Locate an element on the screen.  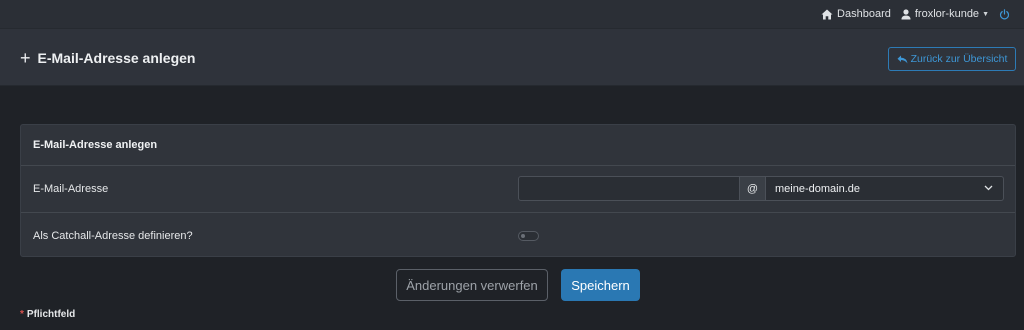
card-title: E-Mail-Adresse anlegen is located at coordinates (518, 145).